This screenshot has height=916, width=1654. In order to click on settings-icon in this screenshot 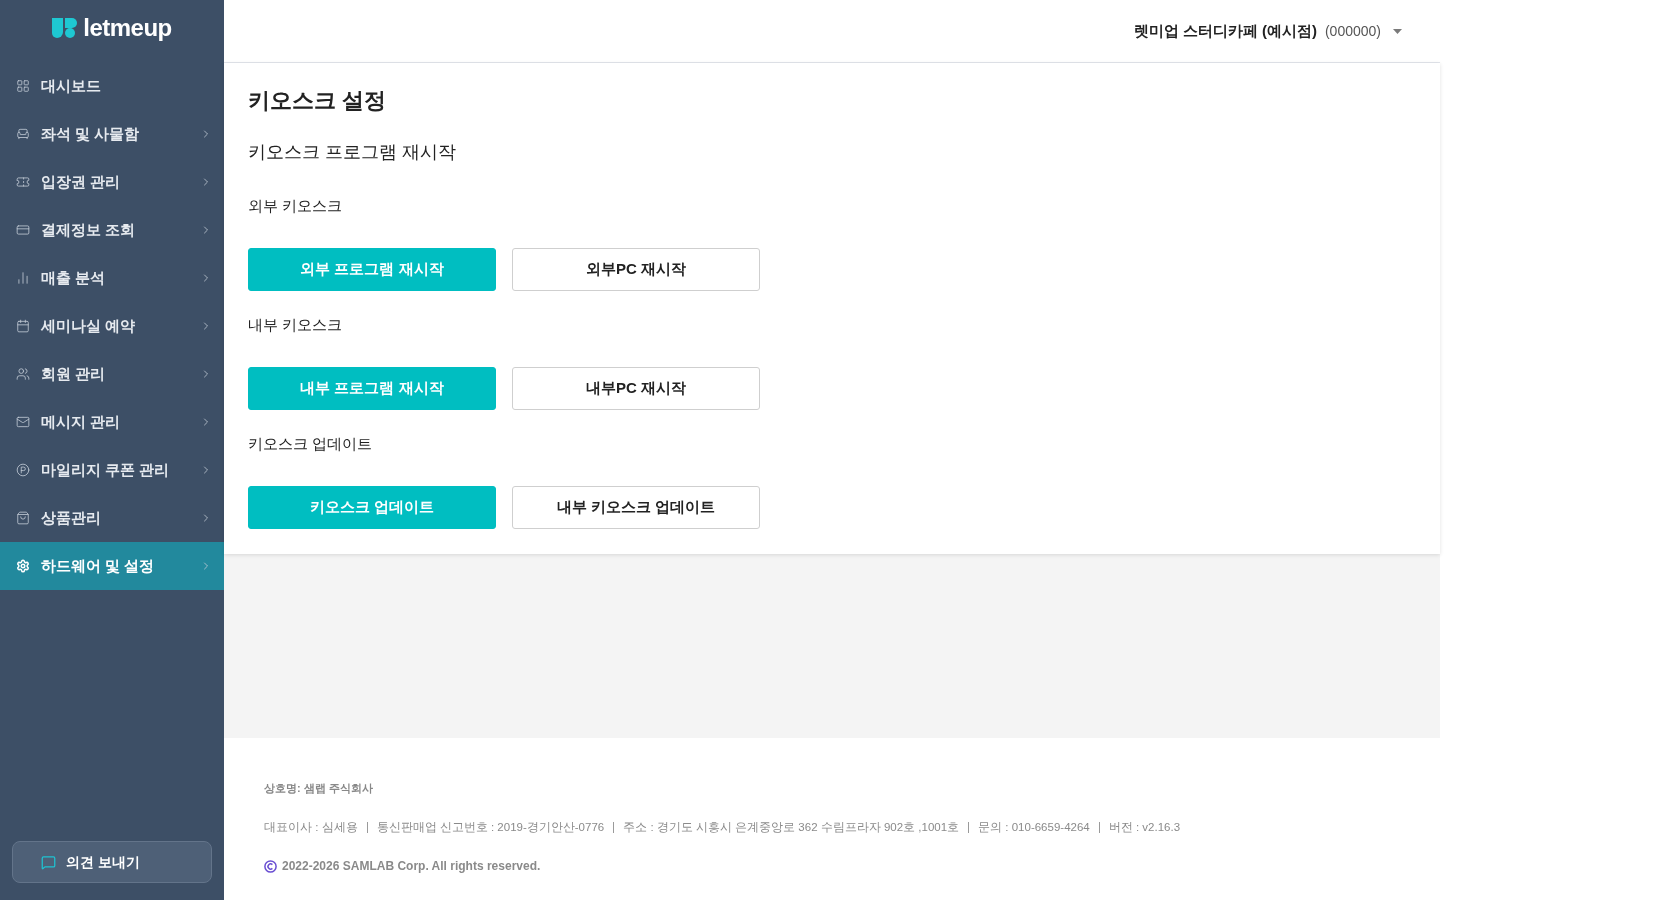, I will do `click(23, 566)`.